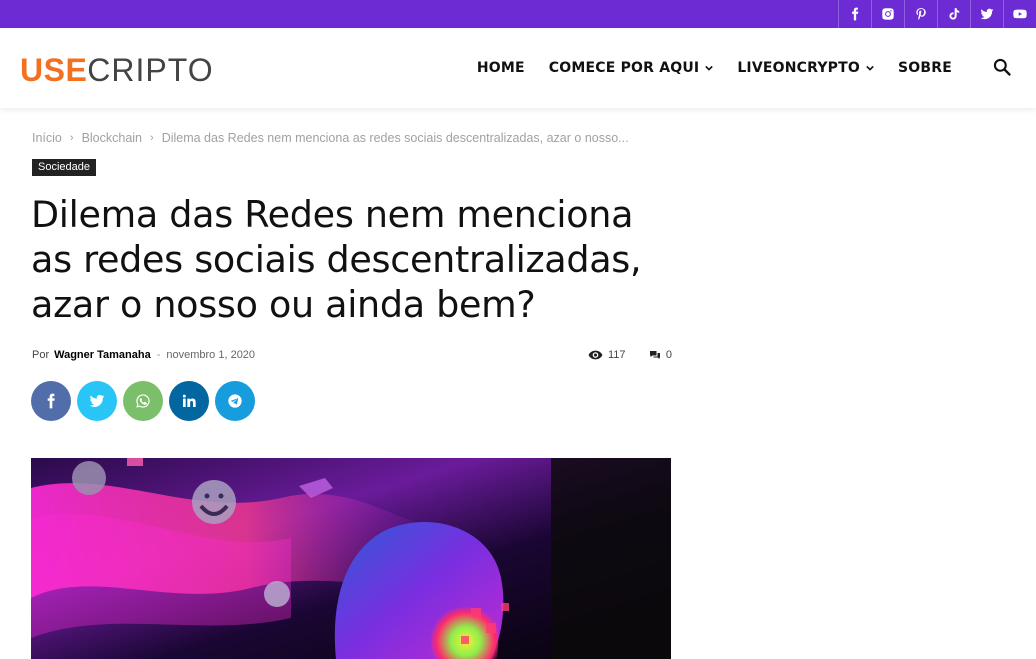 This screenshot has height=659, width=1036. I want to click on telegram-icon, so click(235, 401).